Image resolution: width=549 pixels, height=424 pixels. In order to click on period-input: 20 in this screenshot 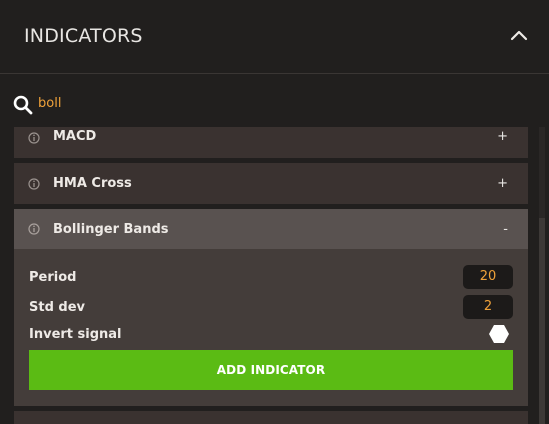, I will do `click(488, 277)`.